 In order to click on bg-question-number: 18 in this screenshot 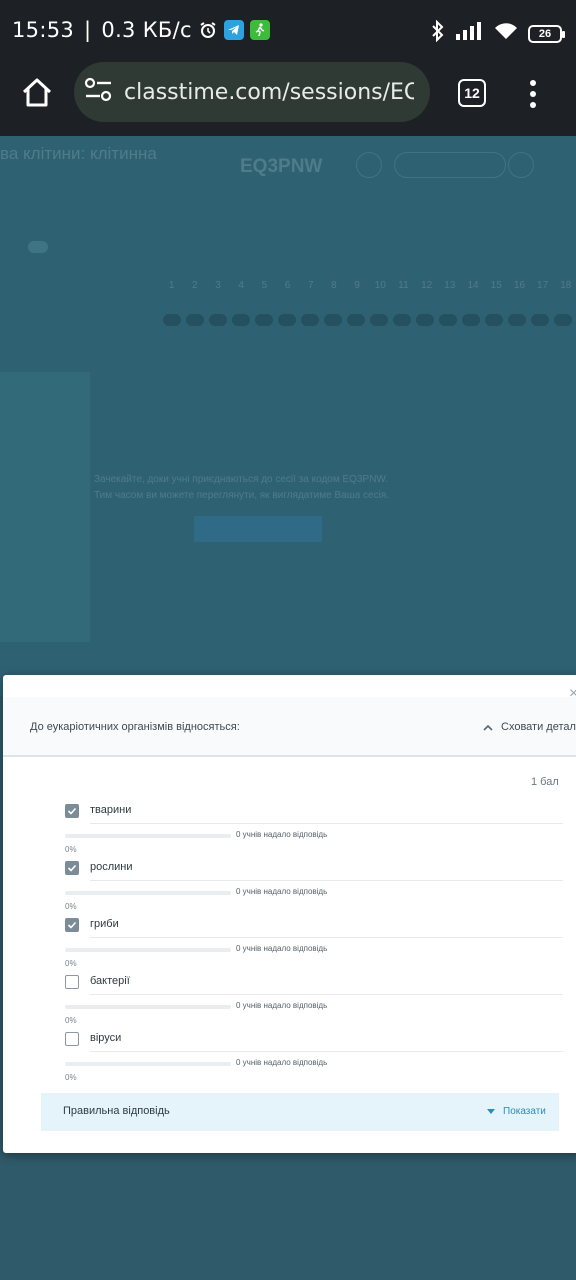, I will do `click(566, 285)`.